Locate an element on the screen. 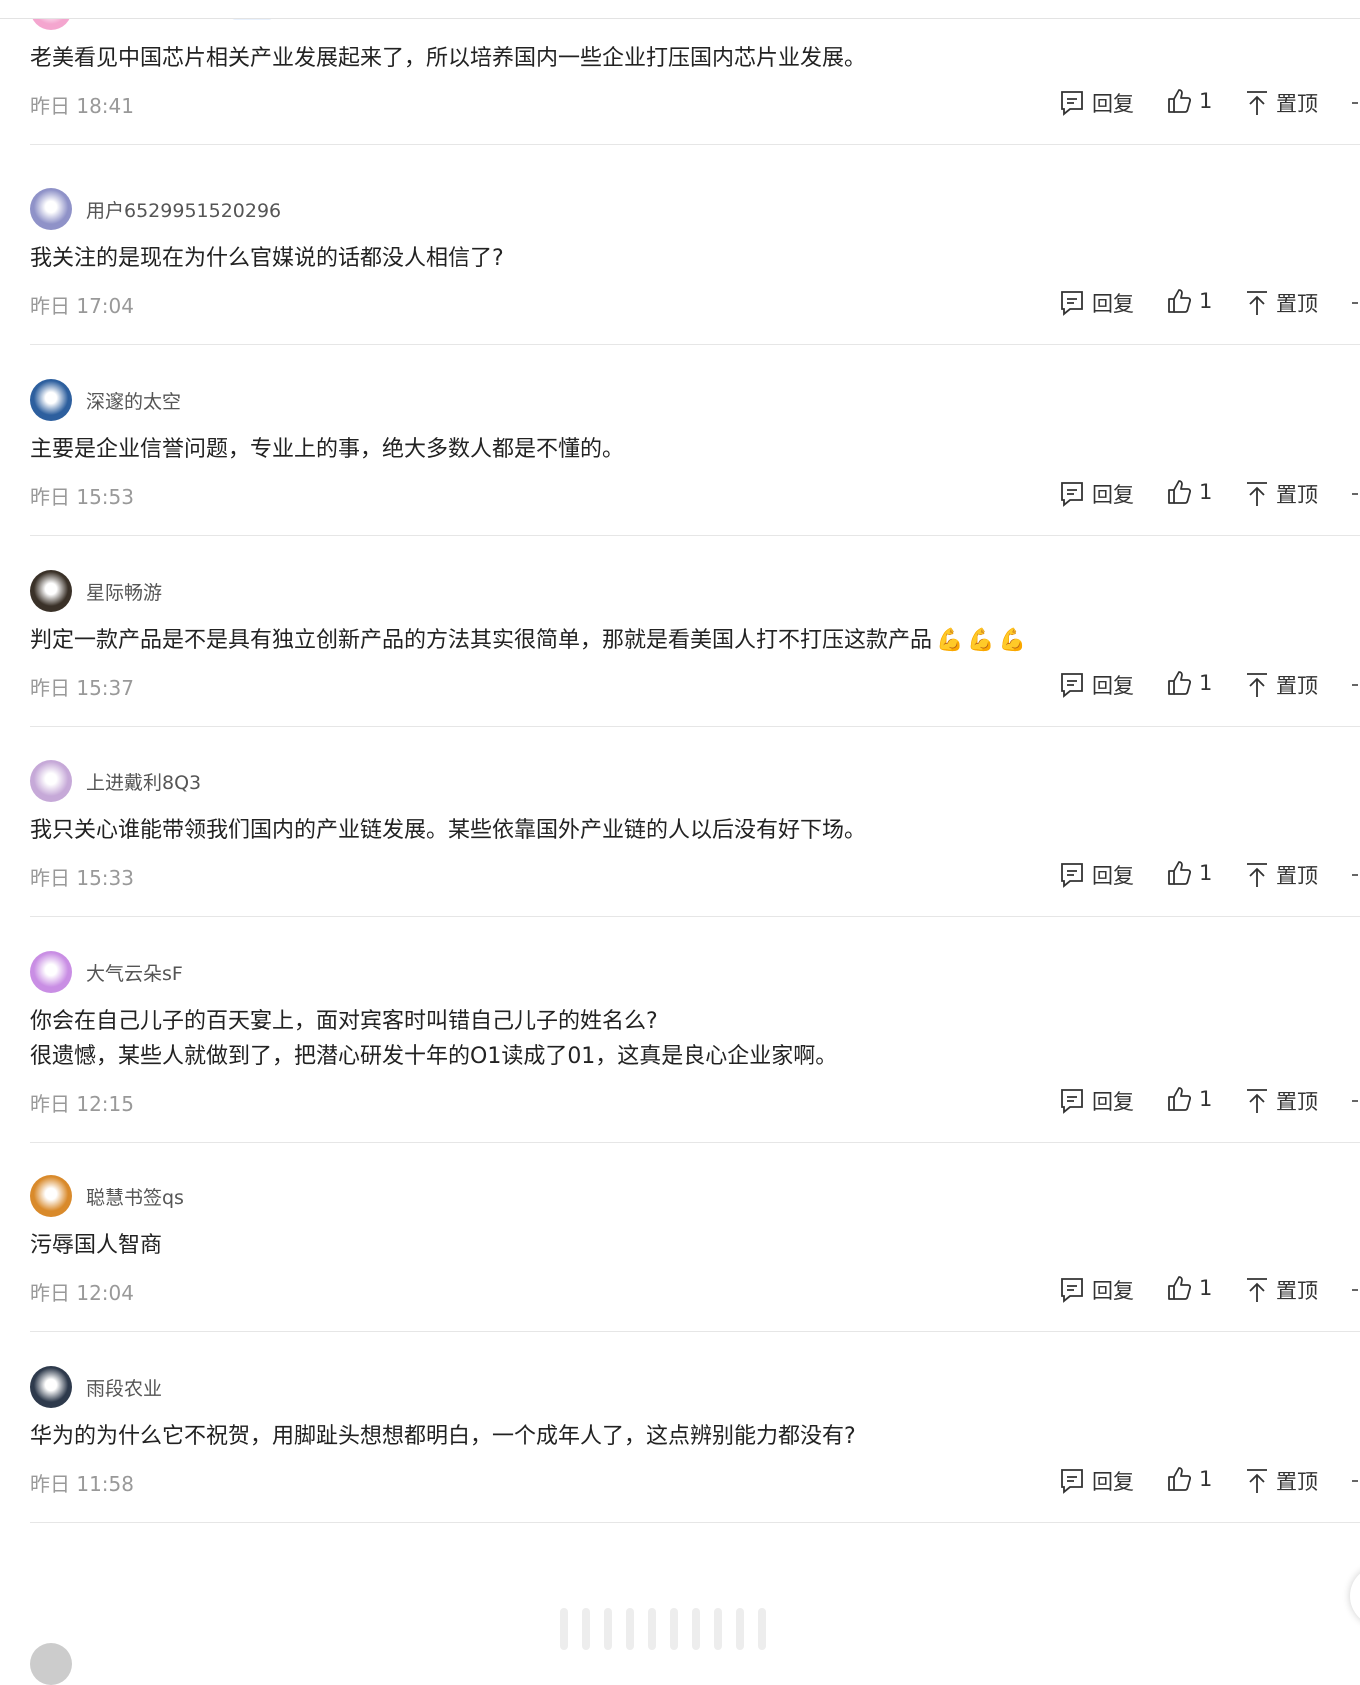 The height and width of the screenshot is (1685, 1360). comment-text: 很遗憾，某些人就做到了，把潜心研发十年的O1读成了01，这真是良心企业家啊。 is located at coordinates (433, 1057).